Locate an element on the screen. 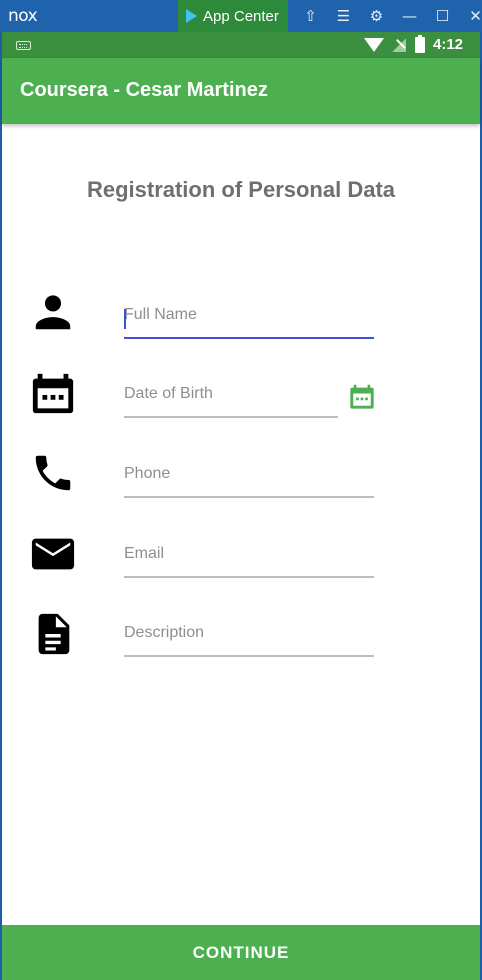  app-center-button: App Center is located at coordinates (233, 16).